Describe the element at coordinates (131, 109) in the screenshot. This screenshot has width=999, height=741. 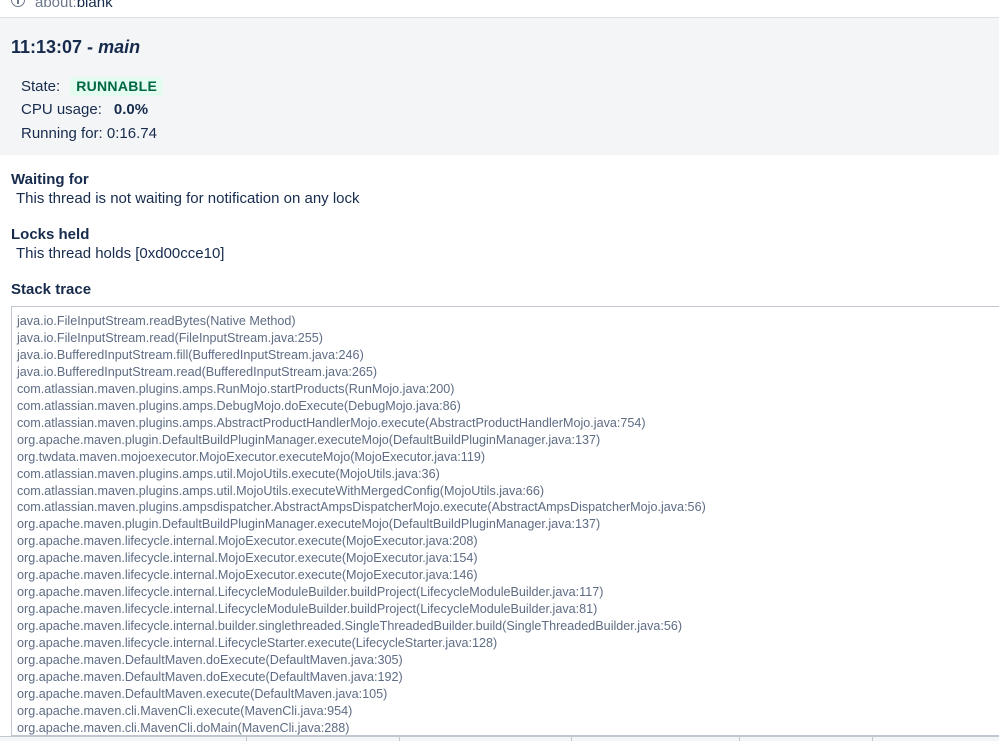
I see `cpu-value: 0.0%` at that location.